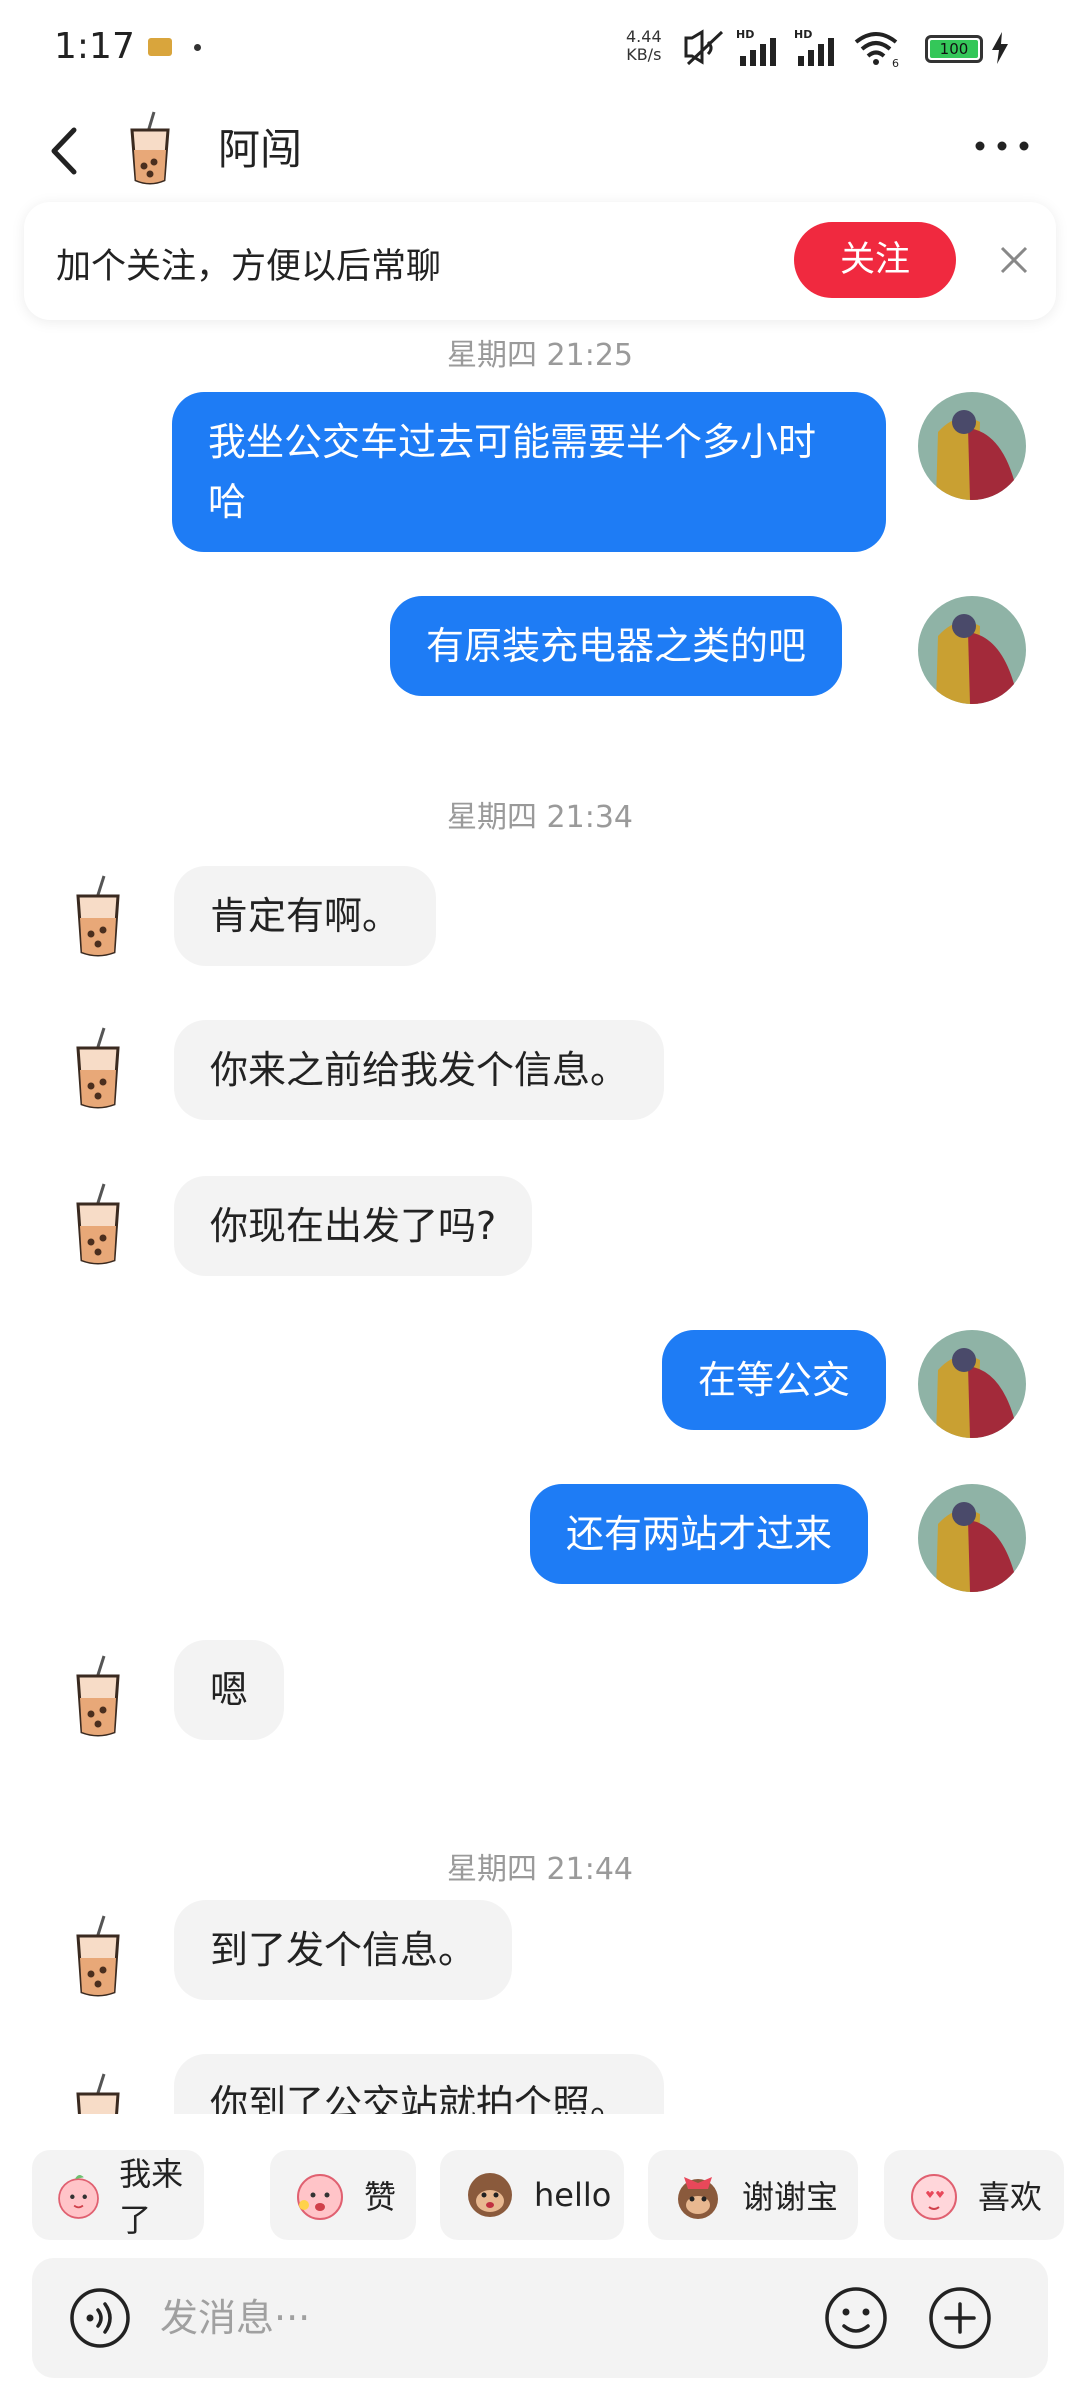 This screenshot has height=2400, width=1080. I want to click on quick-reply-label: 赞, so click(380, 2197).